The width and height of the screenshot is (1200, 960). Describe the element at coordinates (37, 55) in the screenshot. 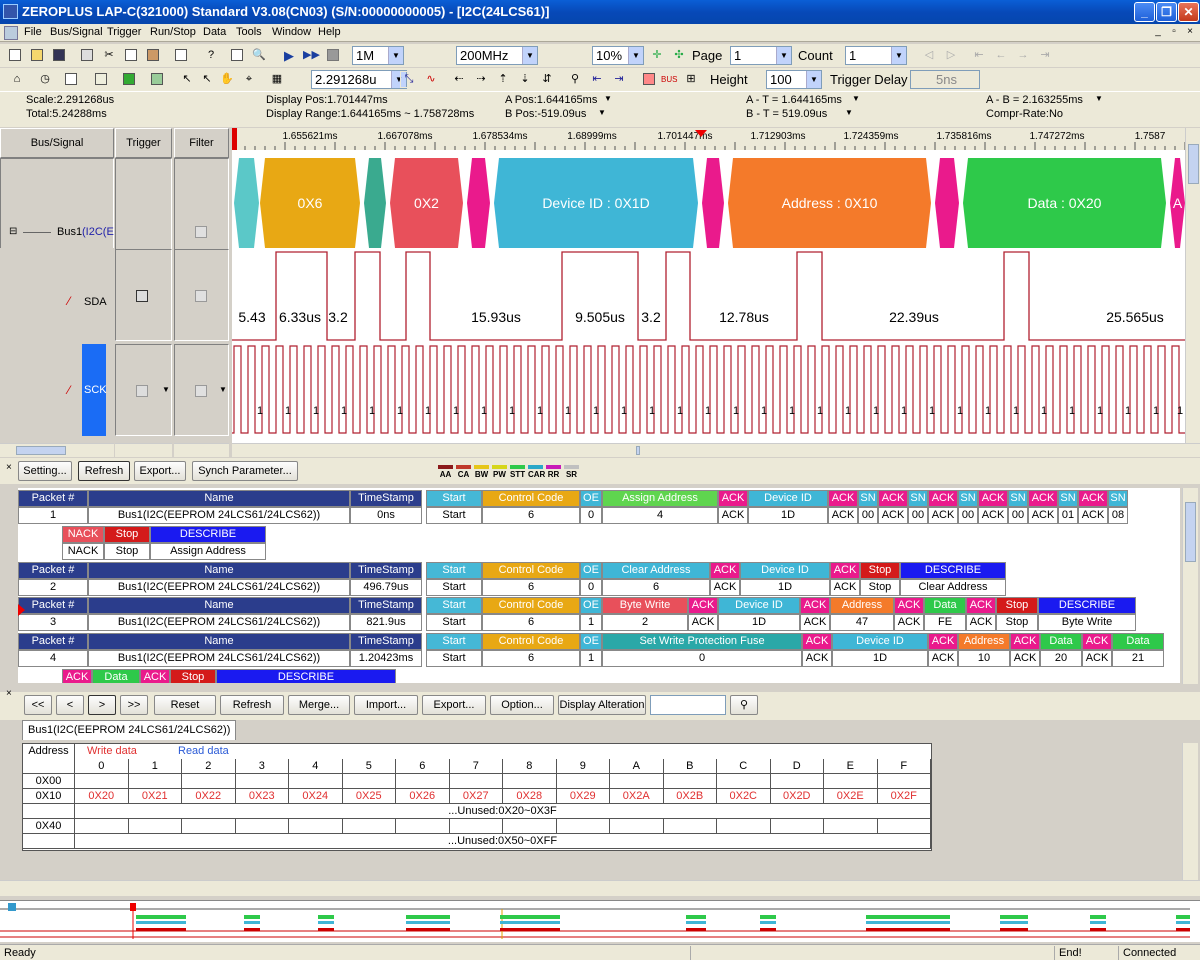

I see `open-icon` at that location.